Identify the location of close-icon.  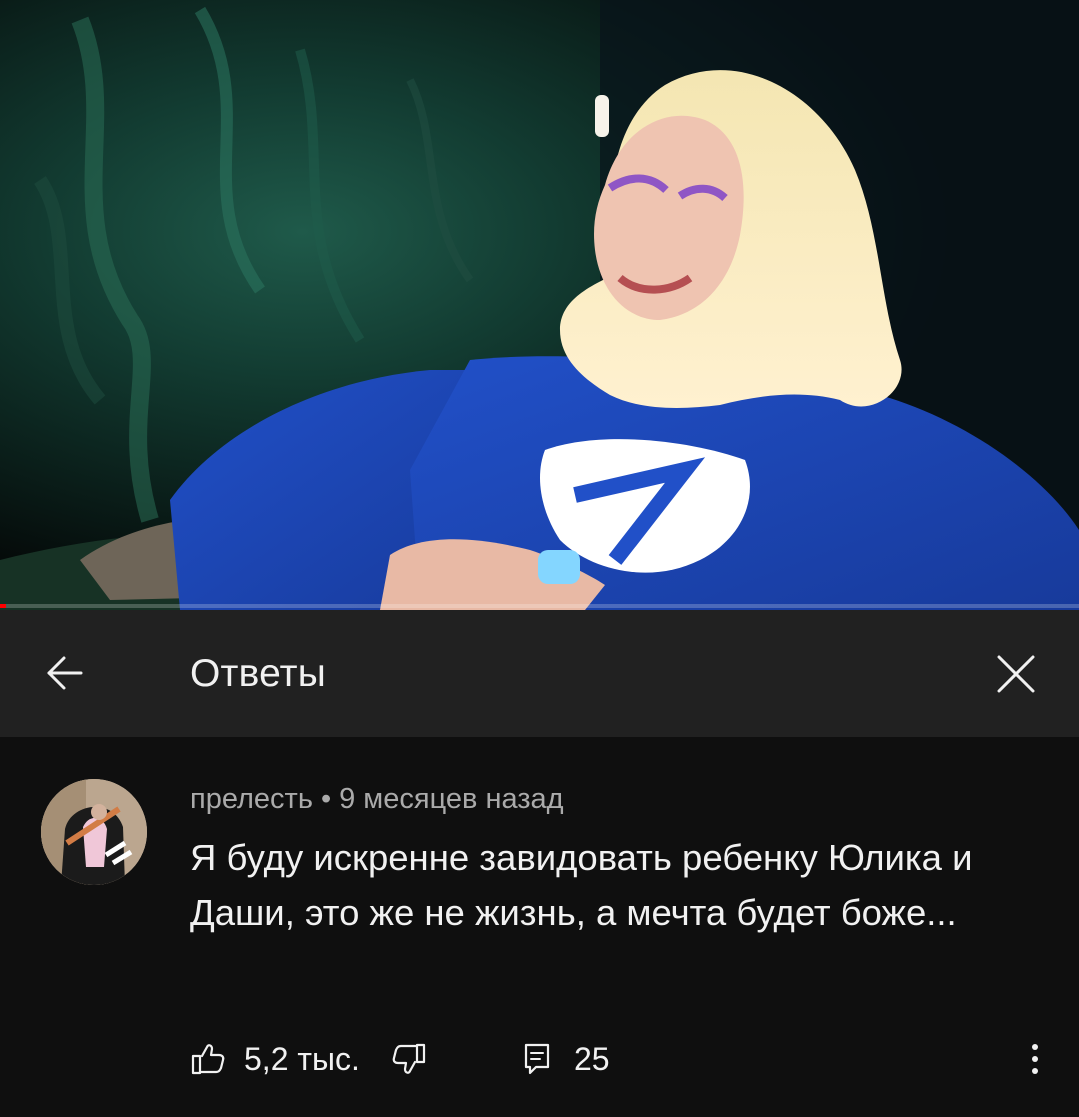
(1016, 674).